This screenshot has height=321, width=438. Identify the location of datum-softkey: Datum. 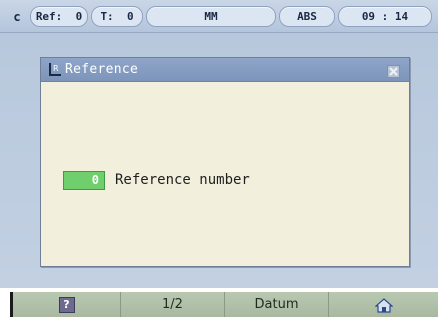
(277, 304).